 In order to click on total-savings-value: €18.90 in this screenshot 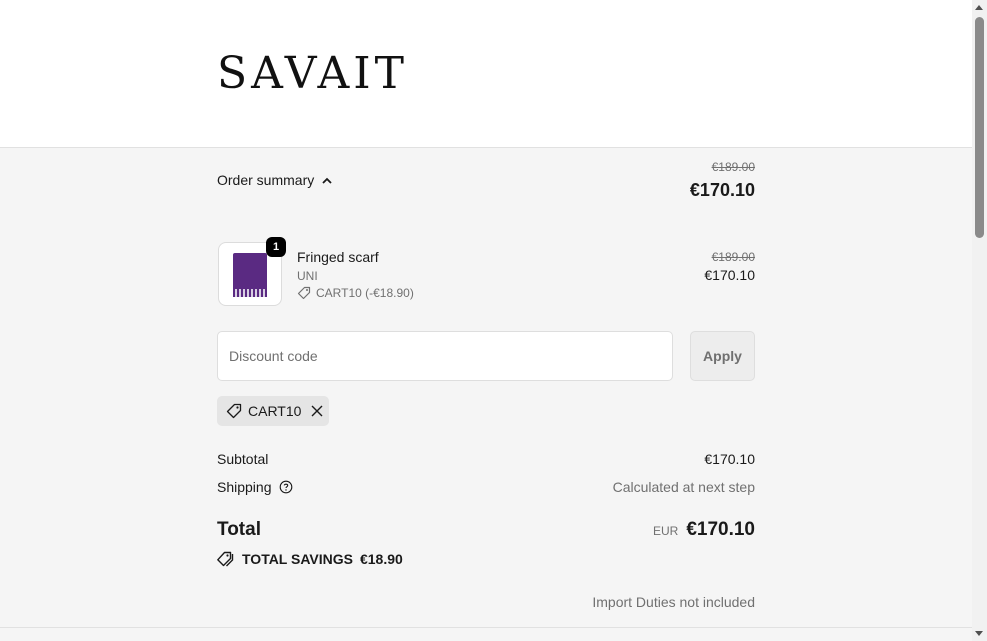, I will do `click(381, 559)`.